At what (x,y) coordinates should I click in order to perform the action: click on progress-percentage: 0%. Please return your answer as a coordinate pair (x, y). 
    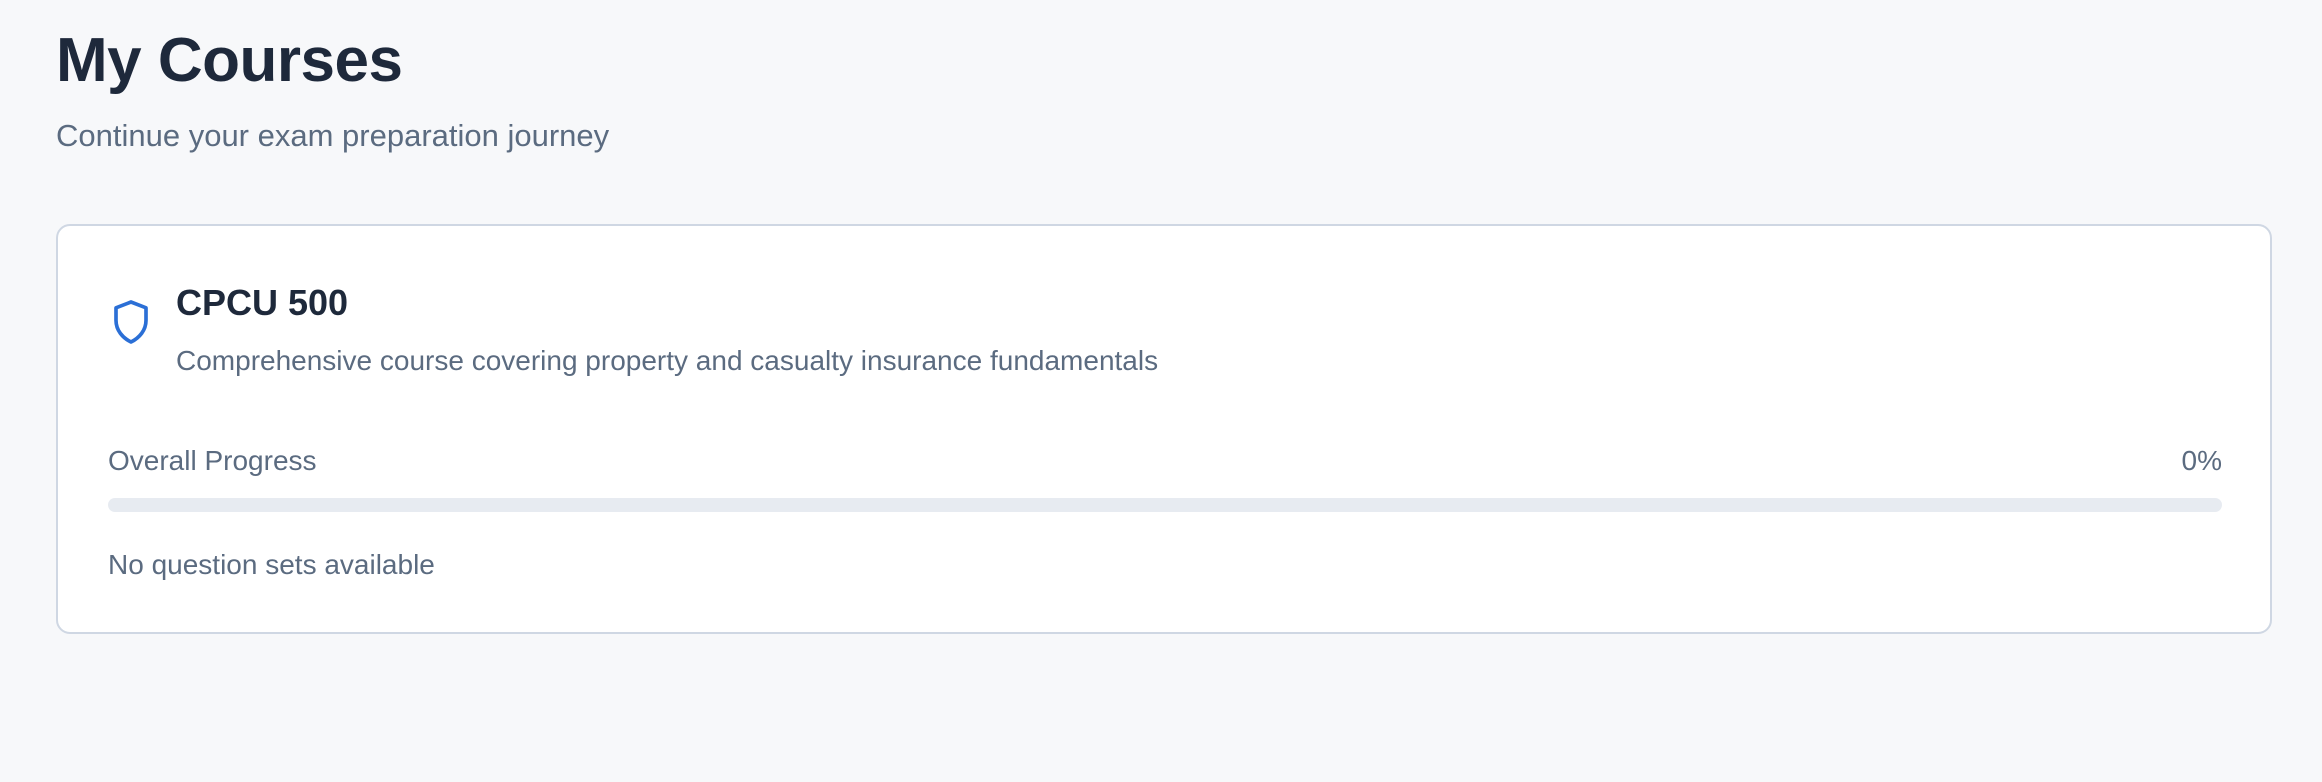
    Looking at the image, I should click on (2201, 460).